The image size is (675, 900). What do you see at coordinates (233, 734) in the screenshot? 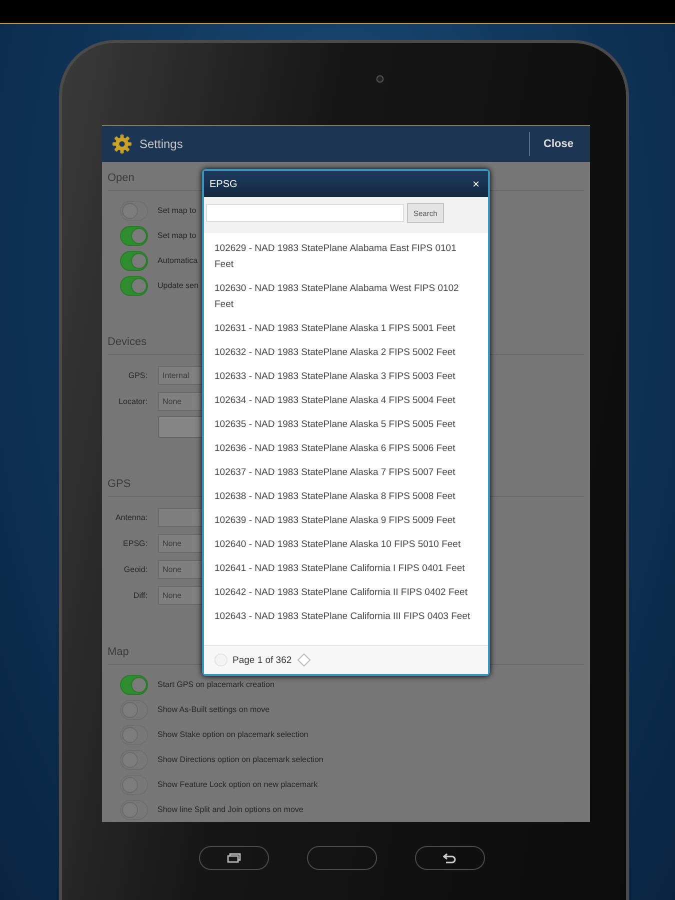
I see `setting-label: Show Stake option on placemark selection` at bounding box center [233, 734].